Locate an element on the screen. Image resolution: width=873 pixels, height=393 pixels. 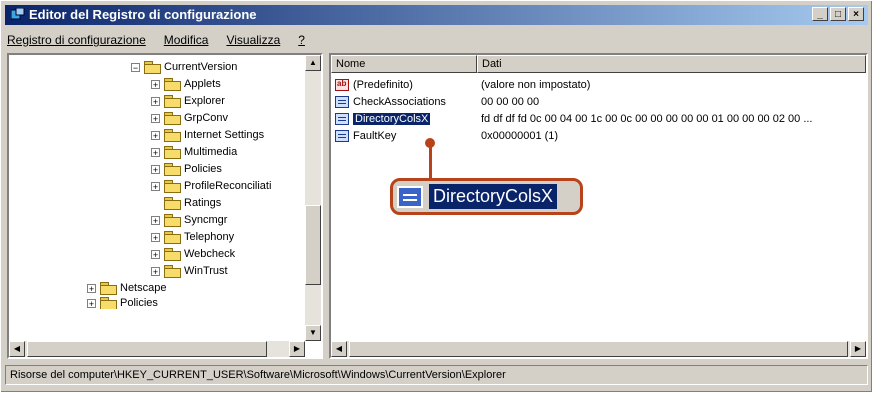
tree-horizontal-scrollbar: ◀ ▶ is located at coordinates (157, 349).